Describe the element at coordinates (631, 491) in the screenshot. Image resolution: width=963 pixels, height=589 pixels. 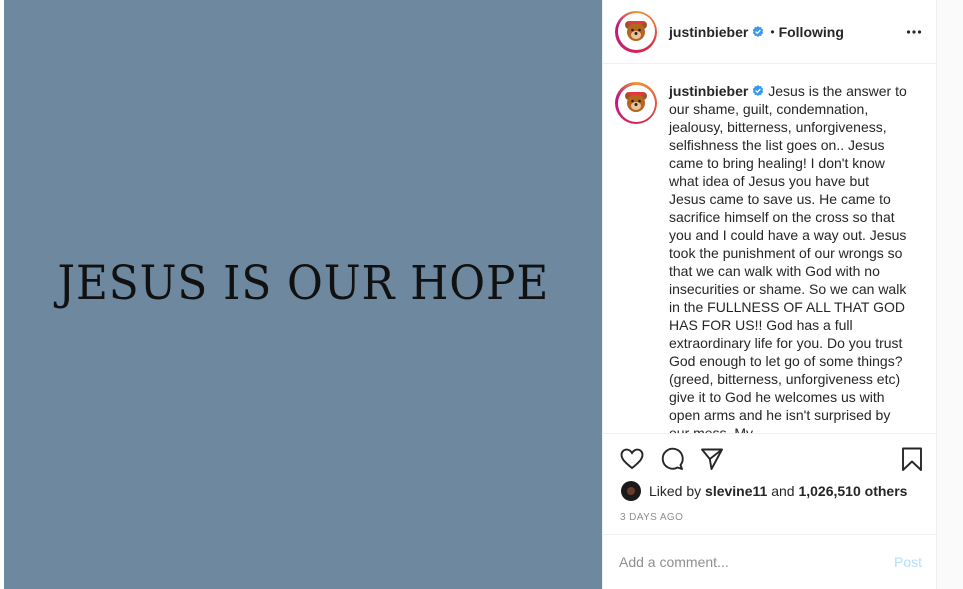
I see `liker-avatar` at that location.